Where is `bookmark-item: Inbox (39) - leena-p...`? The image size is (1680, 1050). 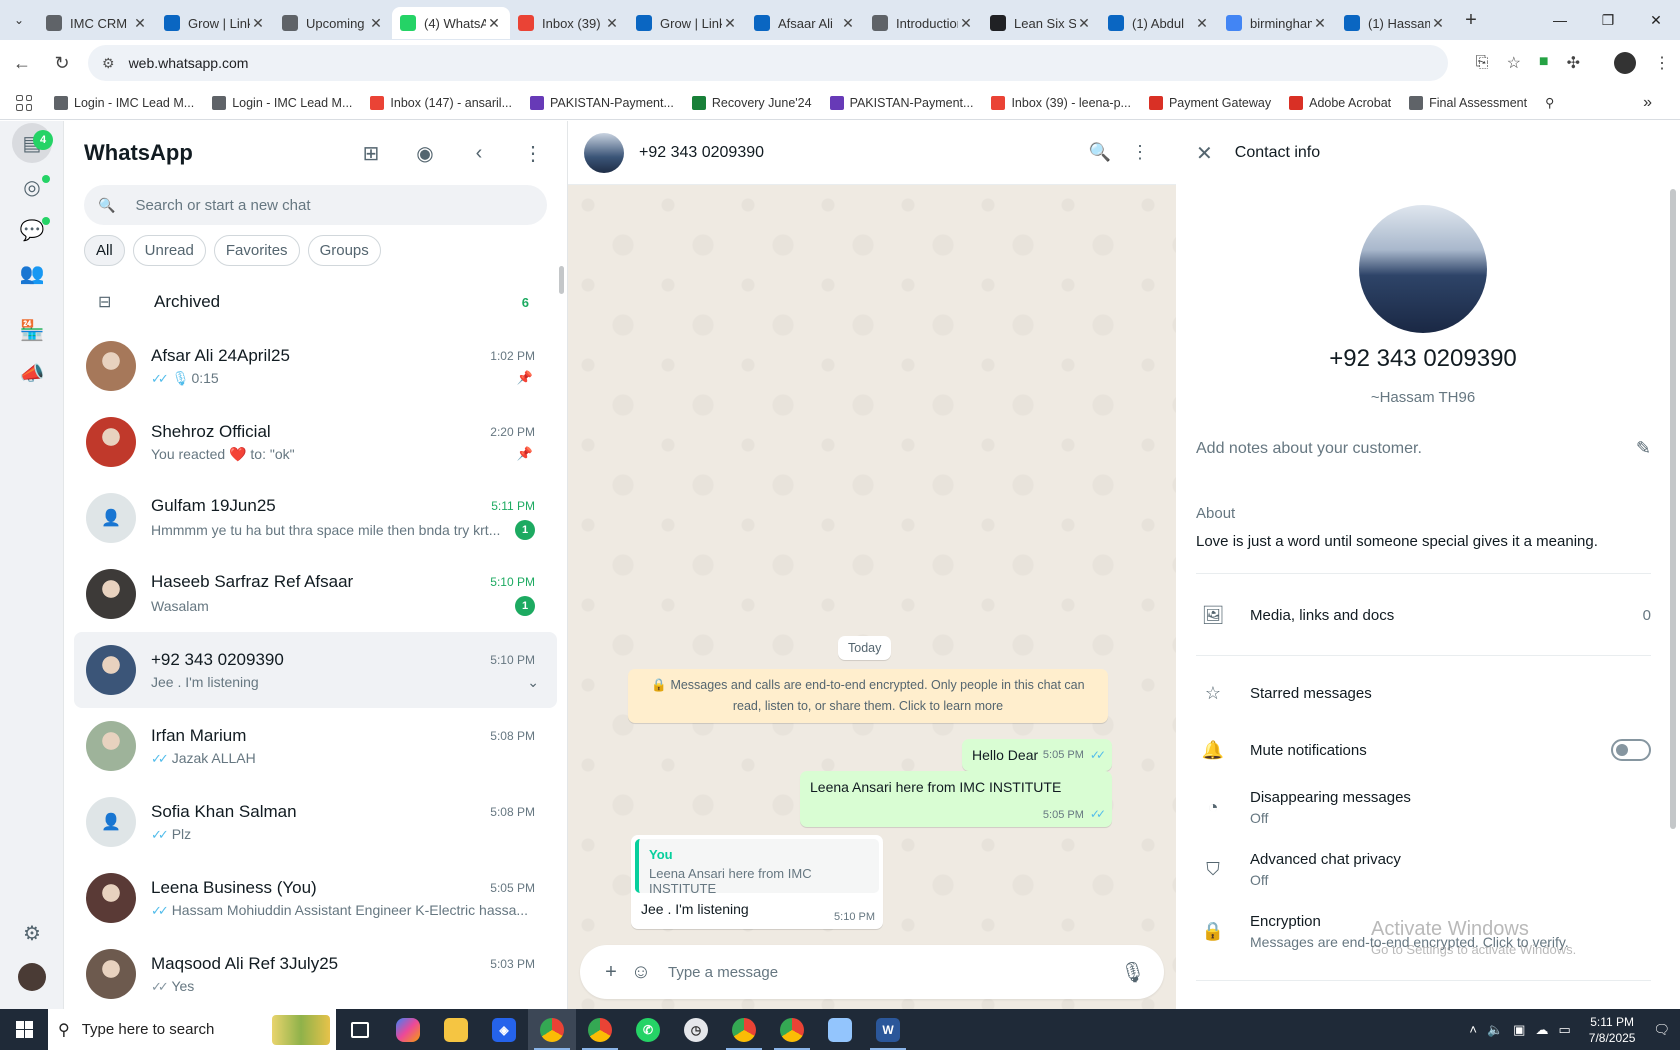
bookmark-item: Inbox (39) - leena-p... is located at coordinates (1061, 102).